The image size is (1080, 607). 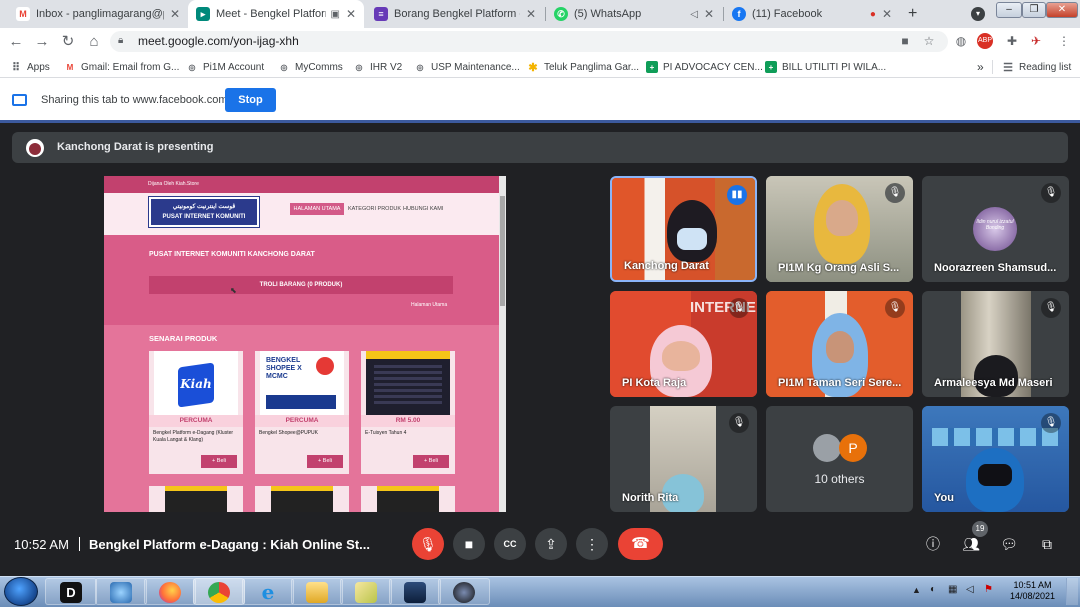 What do you see at coordinates (218, 41) in the screenshot?
I see `url-text: meet.google.com/yon-ijag-xhh` at bounding box center [218, 41].